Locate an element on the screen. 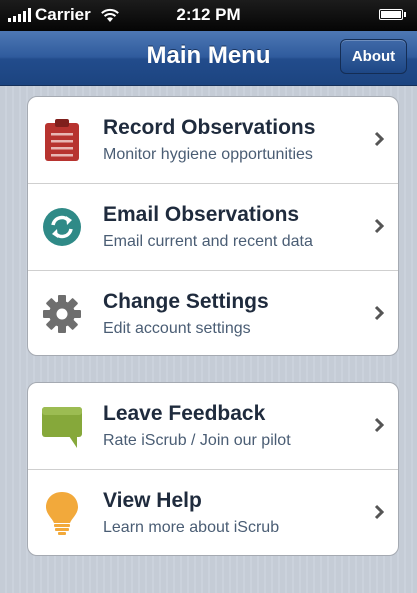 This screenshot has width=417, height=593. clipboard-icon is located at coordinates (62, 140).